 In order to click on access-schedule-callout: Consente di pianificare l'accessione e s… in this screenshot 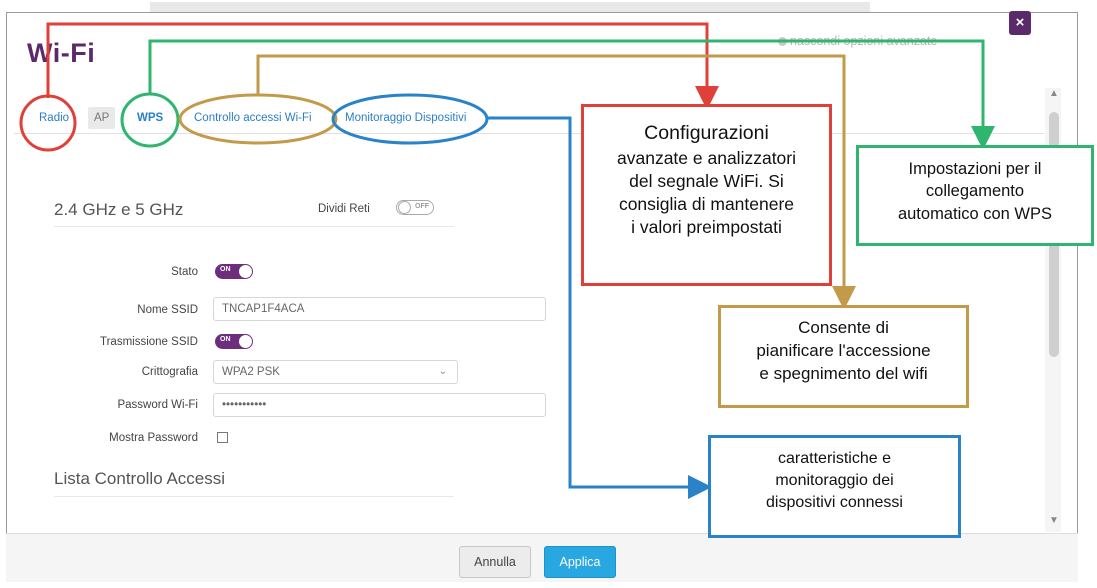, I will do `click(843, 356)`.